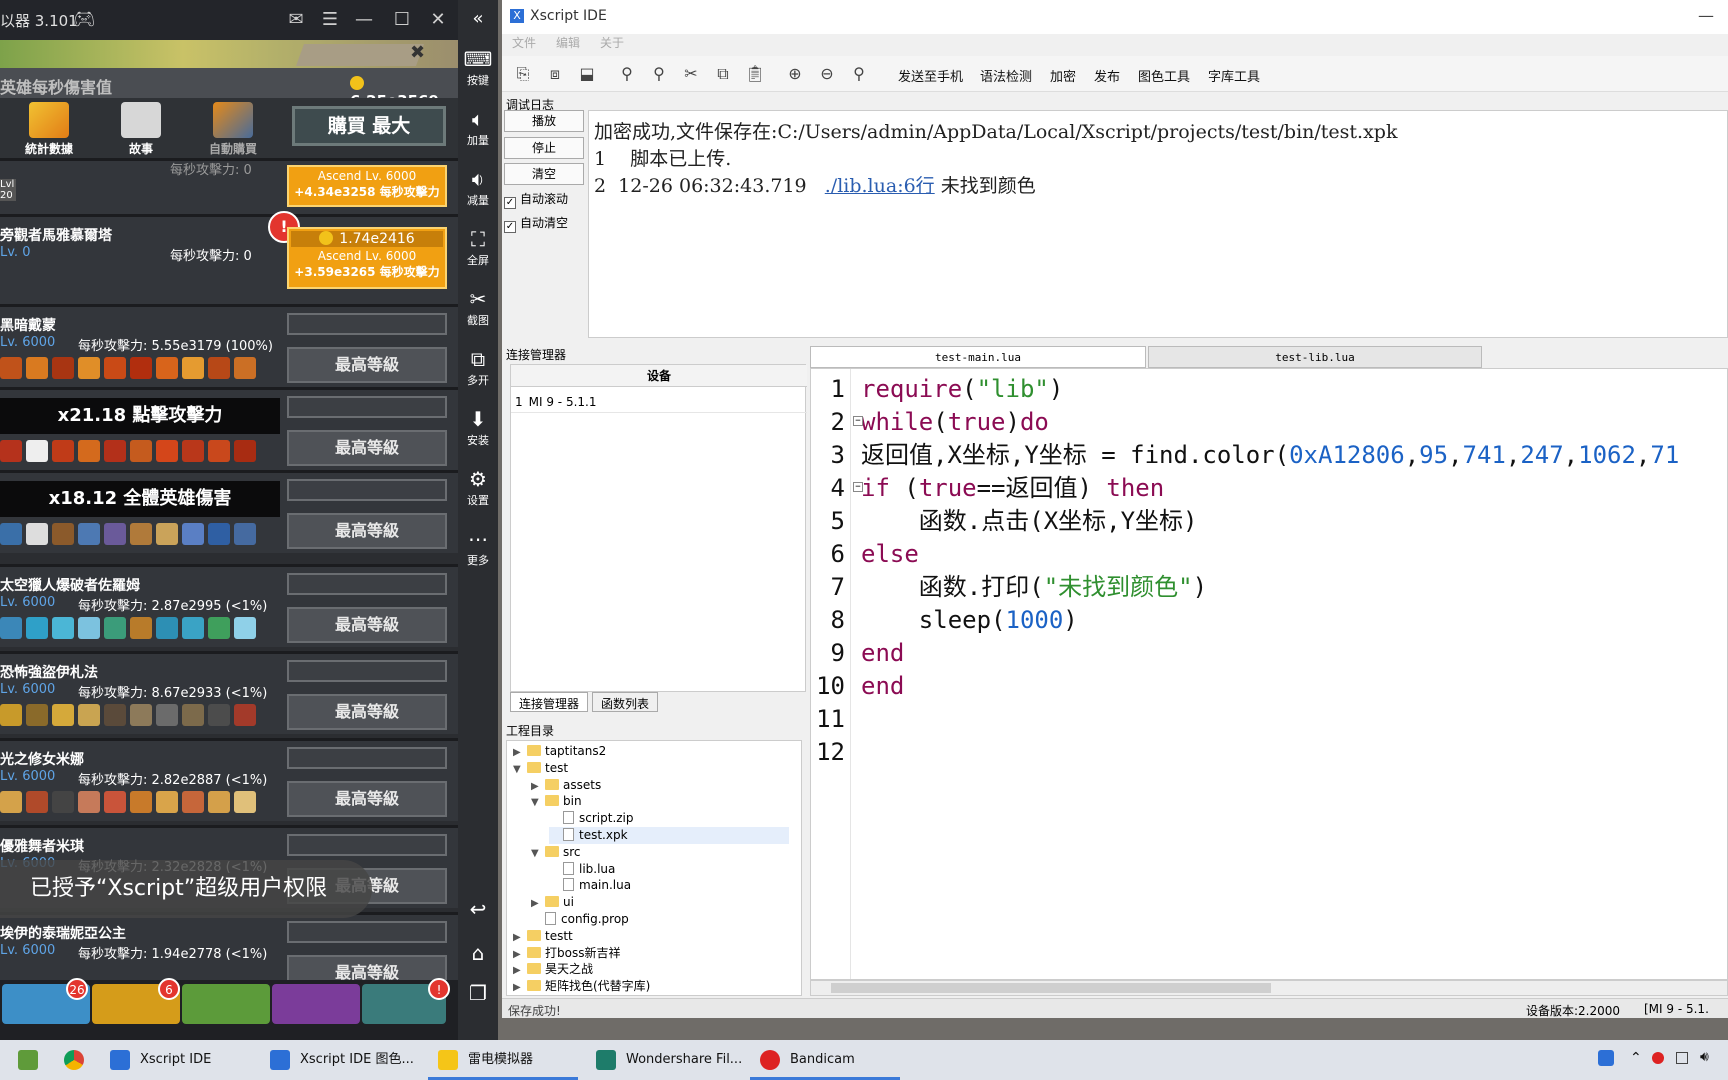  Describe the element at coordinates (880, 186) in the screenshot. I see `log-source-link: ./lib.lua:6行` at that location.